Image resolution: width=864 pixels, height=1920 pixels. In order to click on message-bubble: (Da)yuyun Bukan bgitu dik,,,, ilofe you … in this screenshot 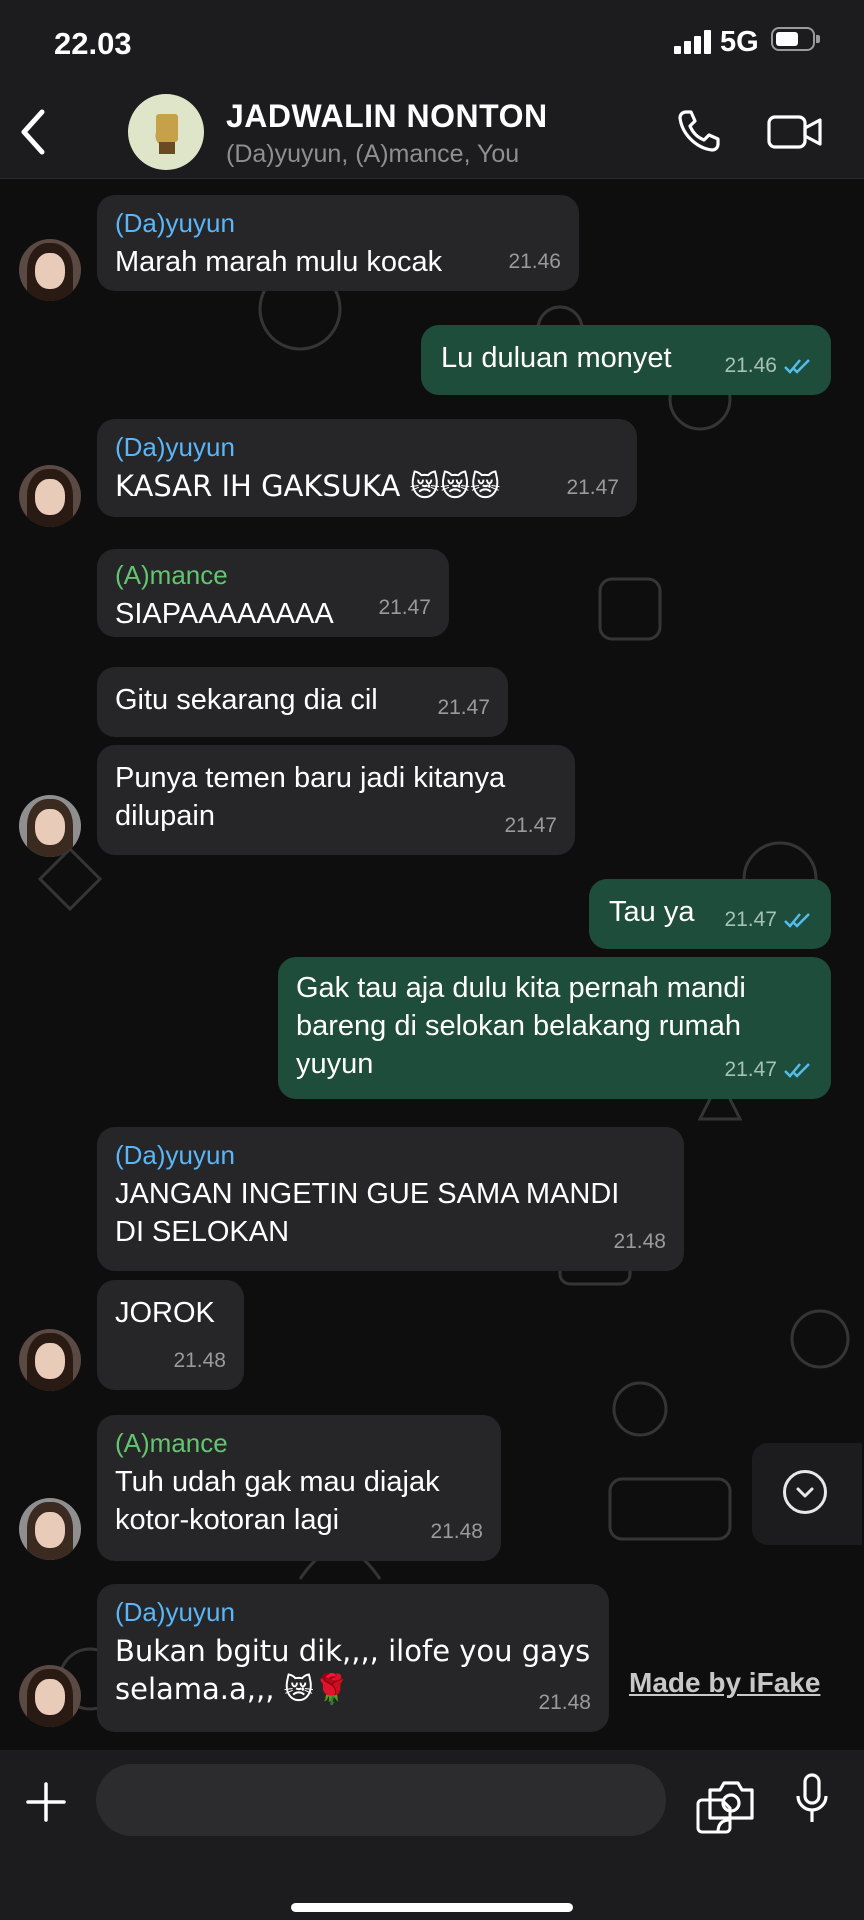, I will do `click(353, 1658)`.